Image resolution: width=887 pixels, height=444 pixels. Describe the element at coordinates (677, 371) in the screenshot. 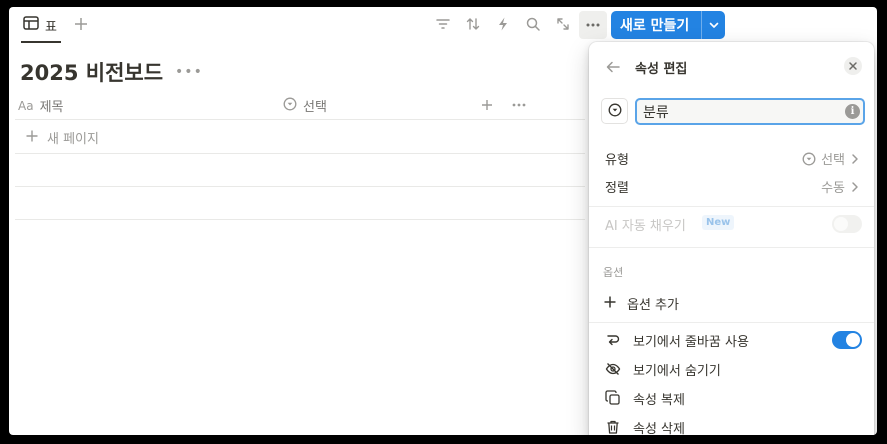

I see `hide-in-view-label: 보기에서 숨기기` at that location.